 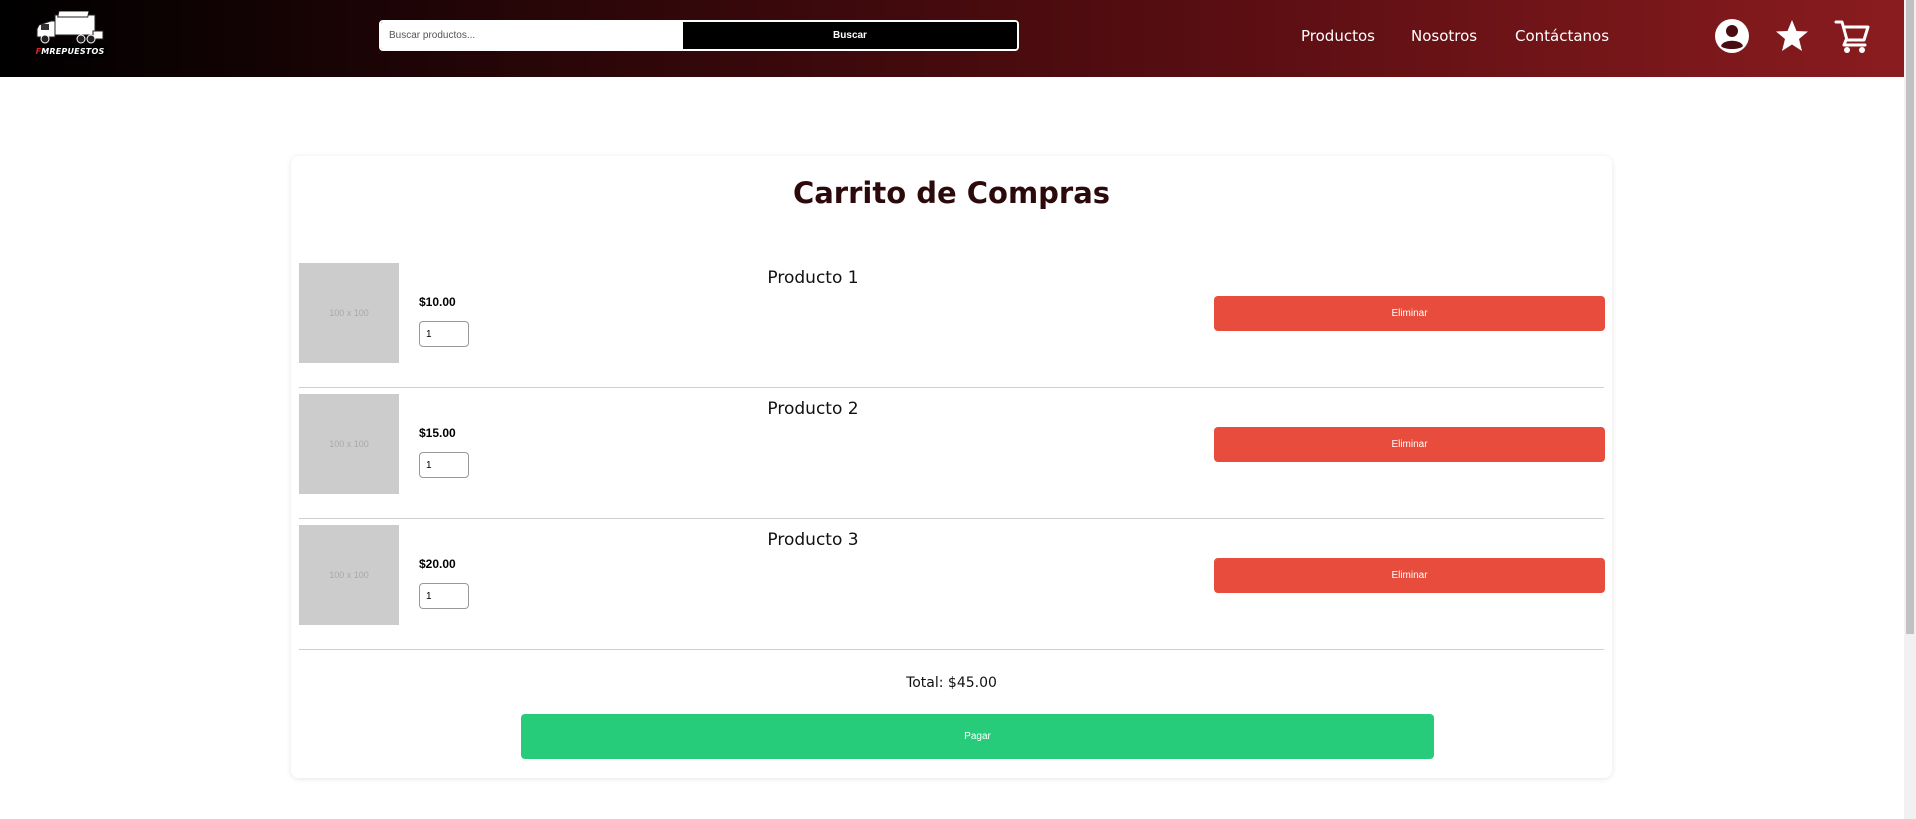 What do you see at coordinates (1852, 36) in the screenshot?
I see `shopping-cart-icon` at bounding box center [1852, 36].